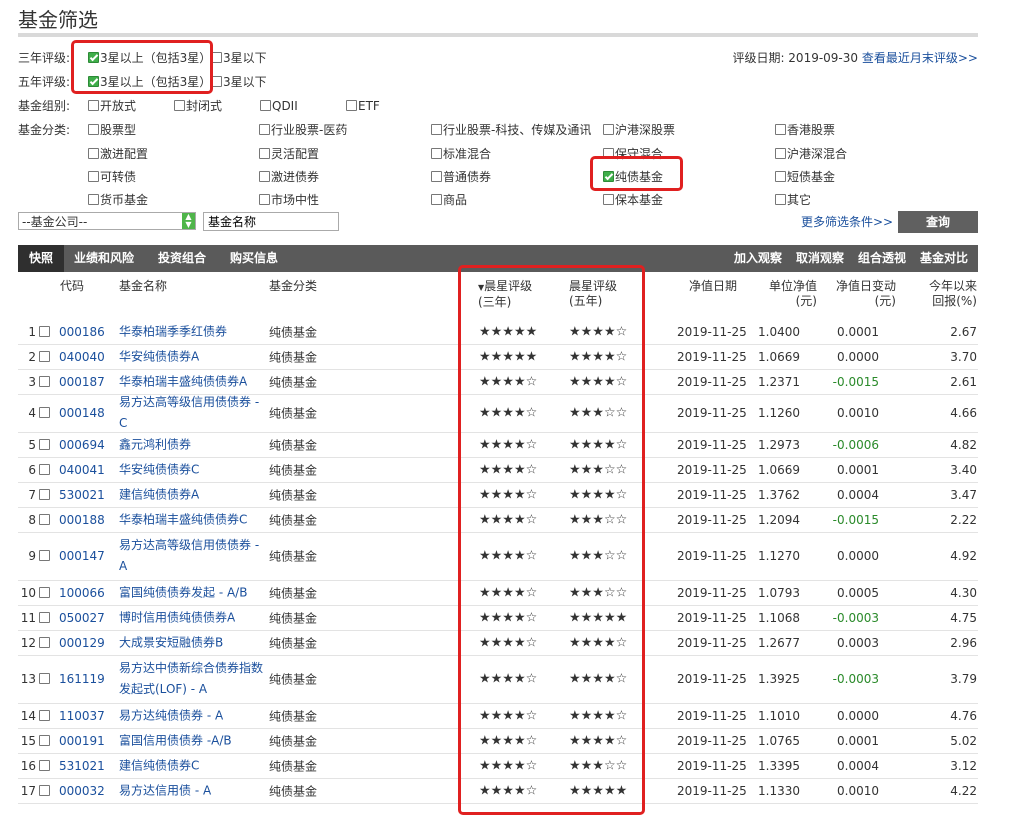 This screenshot has width=1013, height=815. What do you see at coordinates (82, 766) in the screenshot?
I see `fund-code-link: 531021` at bounding box center [82, 766].